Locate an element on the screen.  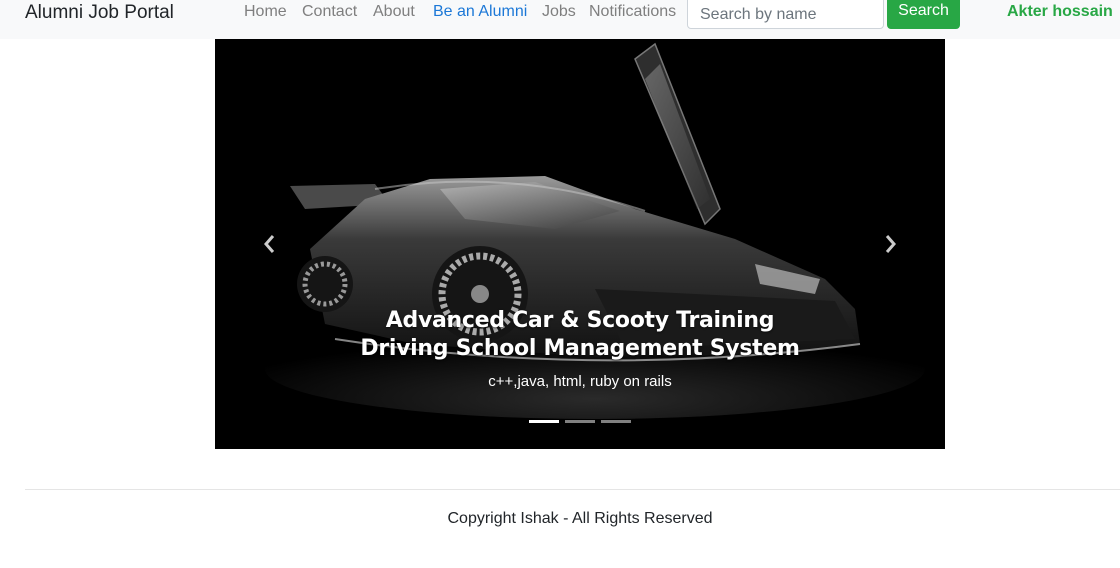
user-name: Akter hossain is located at coordinates (1060, 11).